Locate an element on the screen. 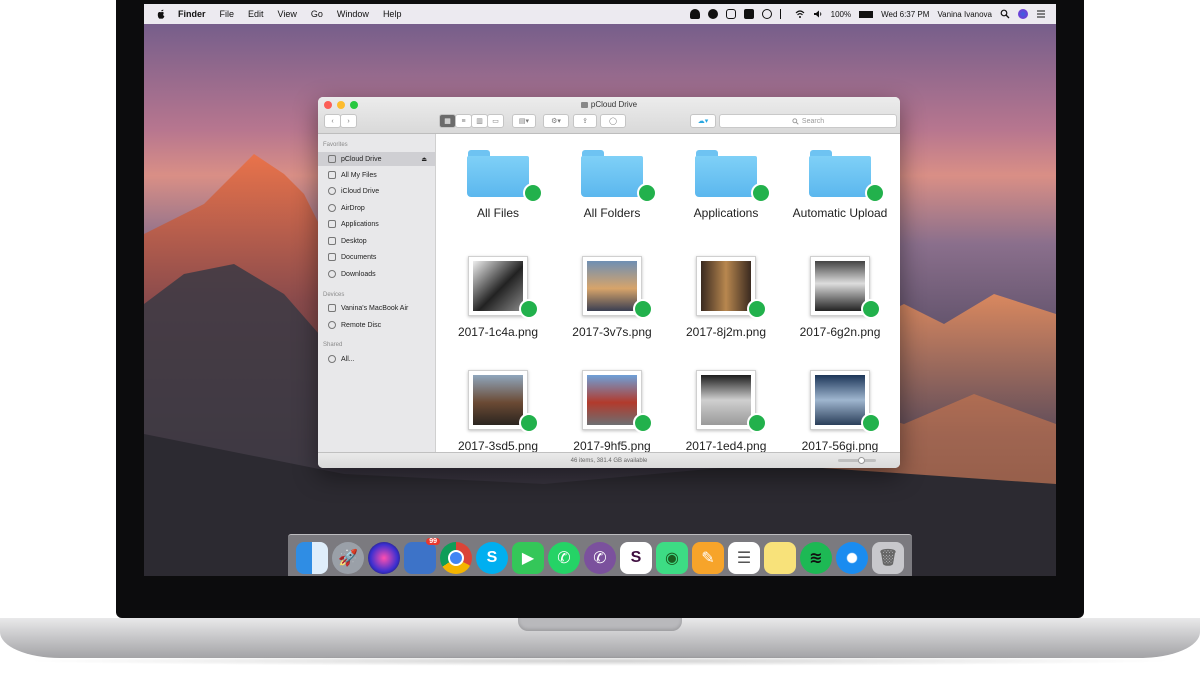  file-2017-3sd5: 2017-3sd5.png is located at coordinates (498, 411).